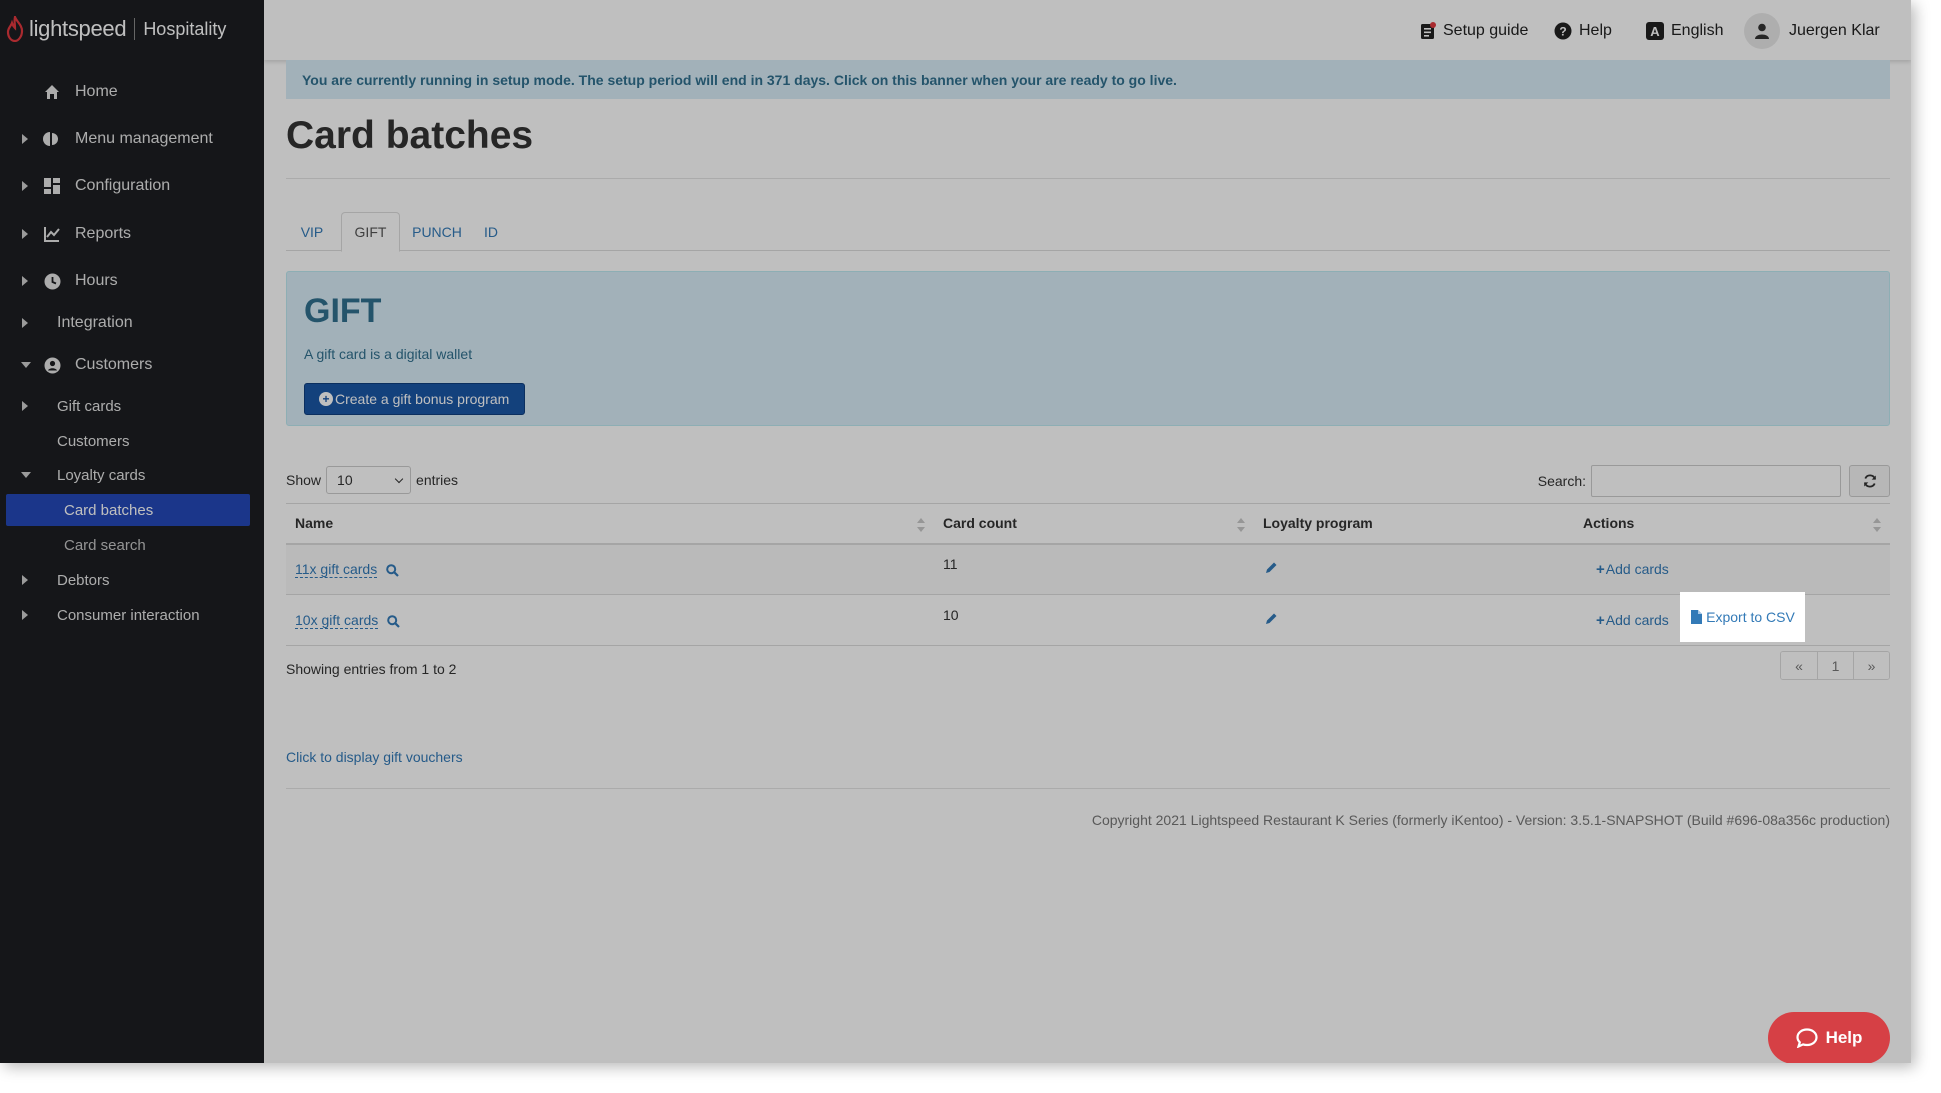 This screenshot has width=1941, height=1093. Describe the element at coordinates (89, 406) in the screenshot. I see `sidebar-item-label: Gift cards` at that location.